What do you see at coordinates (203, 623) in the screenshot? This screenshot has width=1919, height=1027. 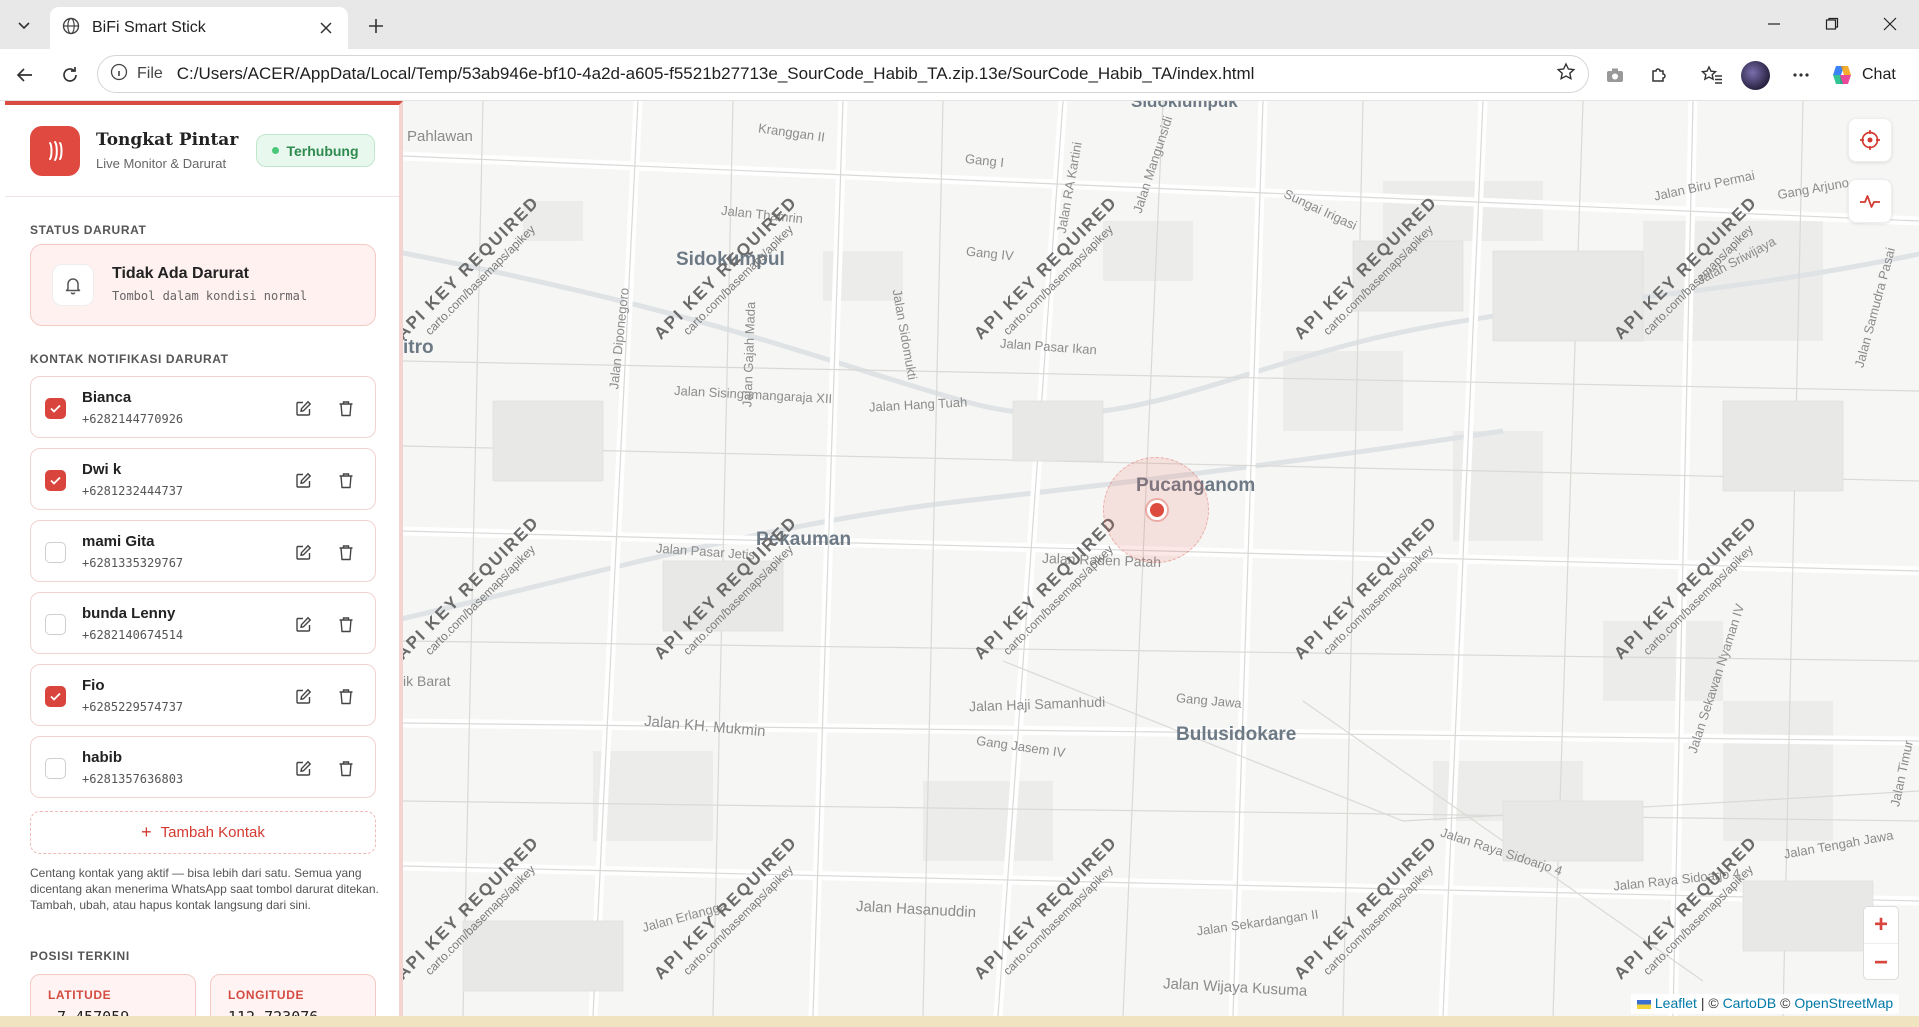 I see `contact-card: bunda Lenny +6282140674514` at bounding box center [203, 623].